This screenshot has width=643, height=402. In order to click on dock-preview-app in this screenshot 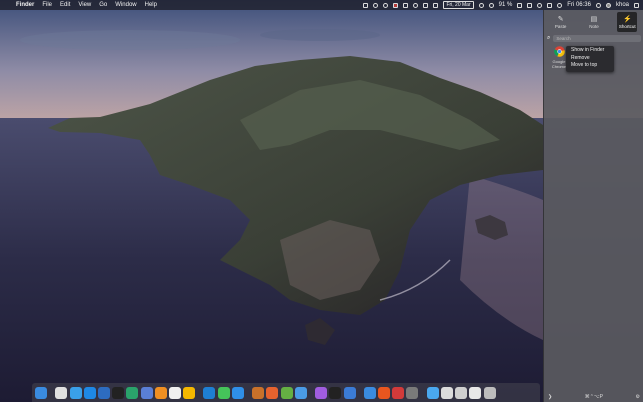, I will do `click(146, 392)`.